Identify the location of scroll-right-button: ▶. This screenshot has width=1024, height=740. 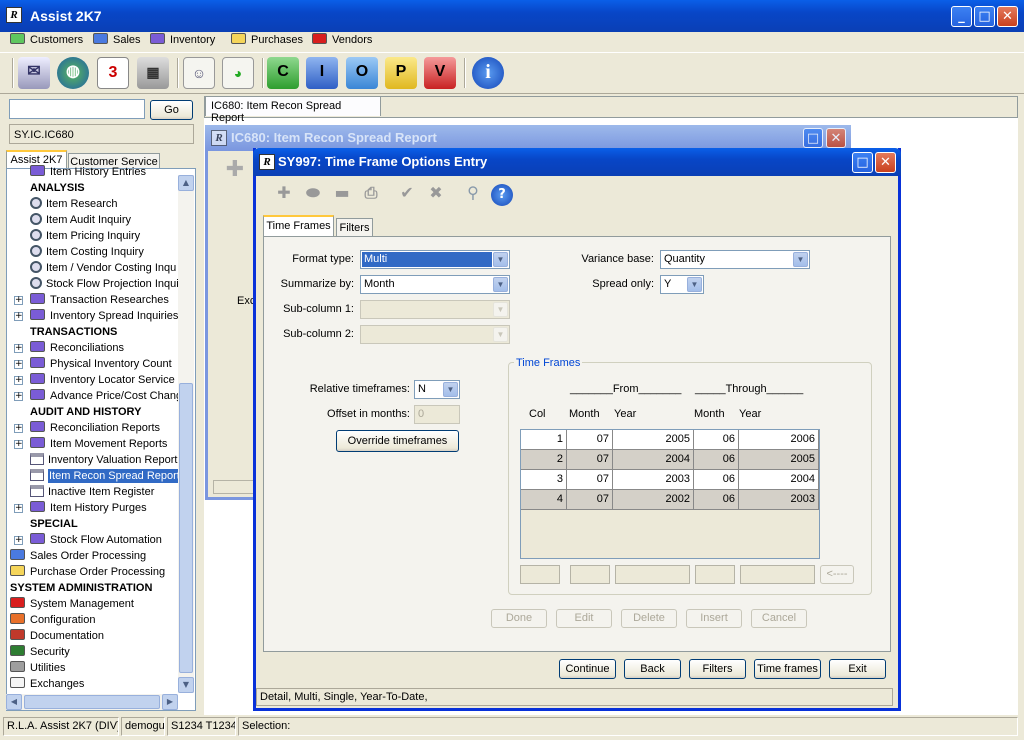
(170, 702).